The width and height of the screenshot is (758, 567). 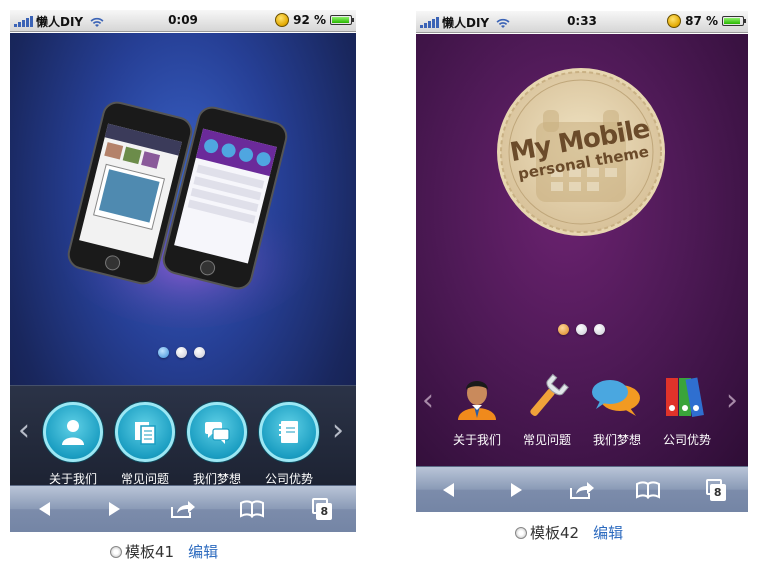 I want to click on template-caption-41: 模板41 编辑, so click(x=164, y=551).